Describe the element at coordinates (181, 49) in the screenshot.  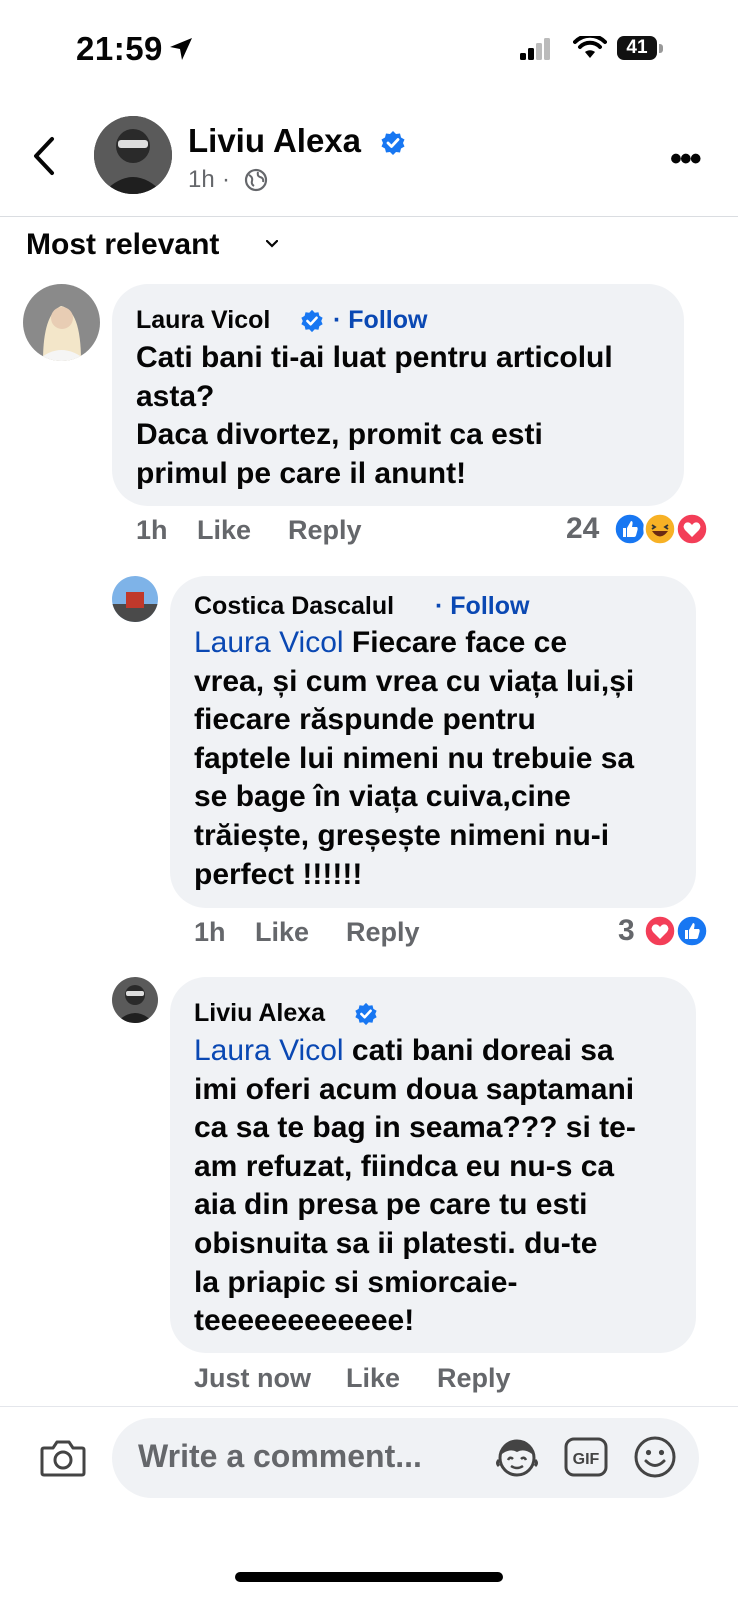
I see `location-arrow-icon` at that location.